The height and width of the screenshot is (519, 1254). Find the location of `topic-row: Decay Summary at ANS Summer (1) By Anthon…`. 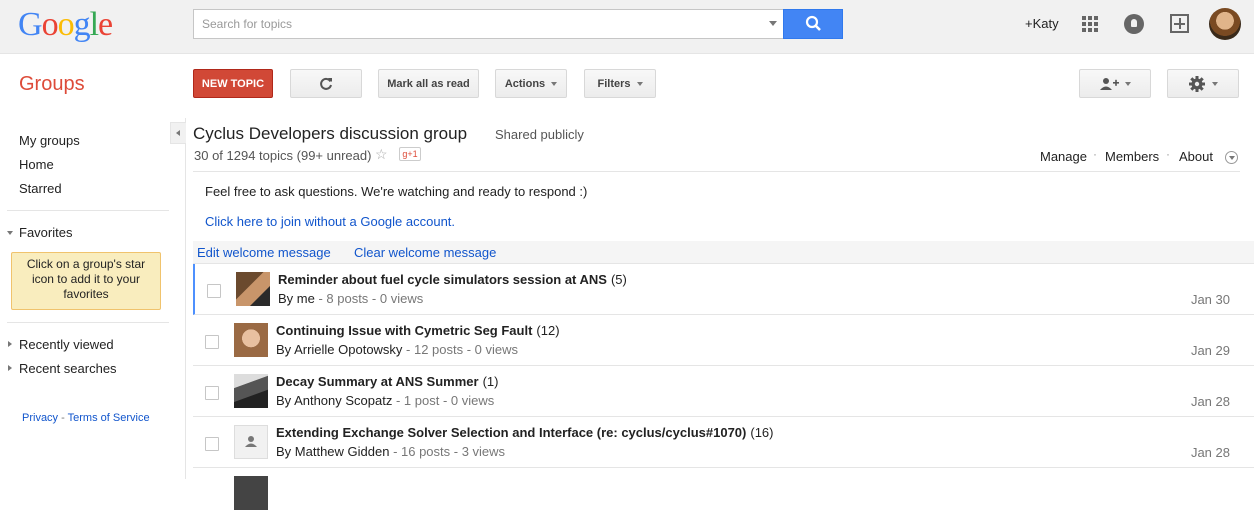

topic-row: Decay Summary at ANS Summer (1) By Anthon… is located at coordinates (723, 391).